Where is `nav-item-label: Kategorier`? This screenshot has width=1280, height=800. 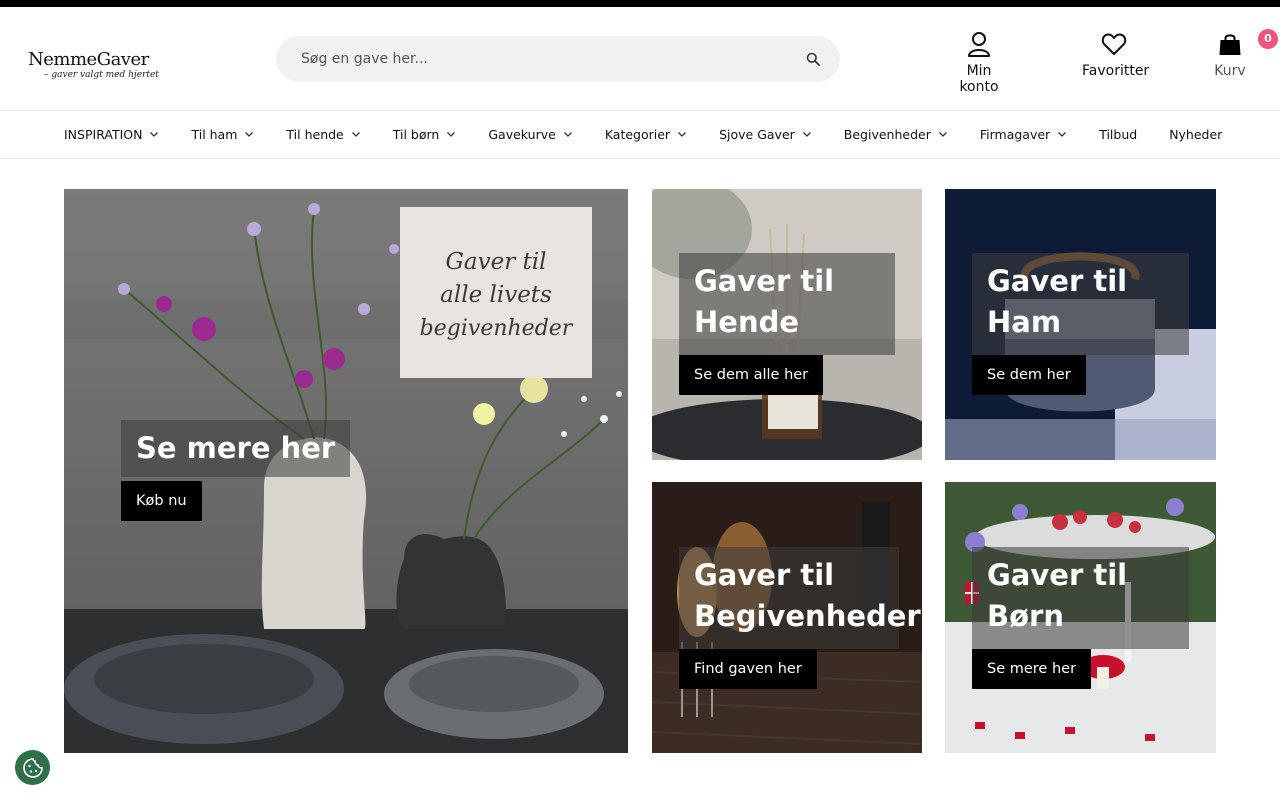
nav-item-label: Kategorier is located at coordinates (637, 134).